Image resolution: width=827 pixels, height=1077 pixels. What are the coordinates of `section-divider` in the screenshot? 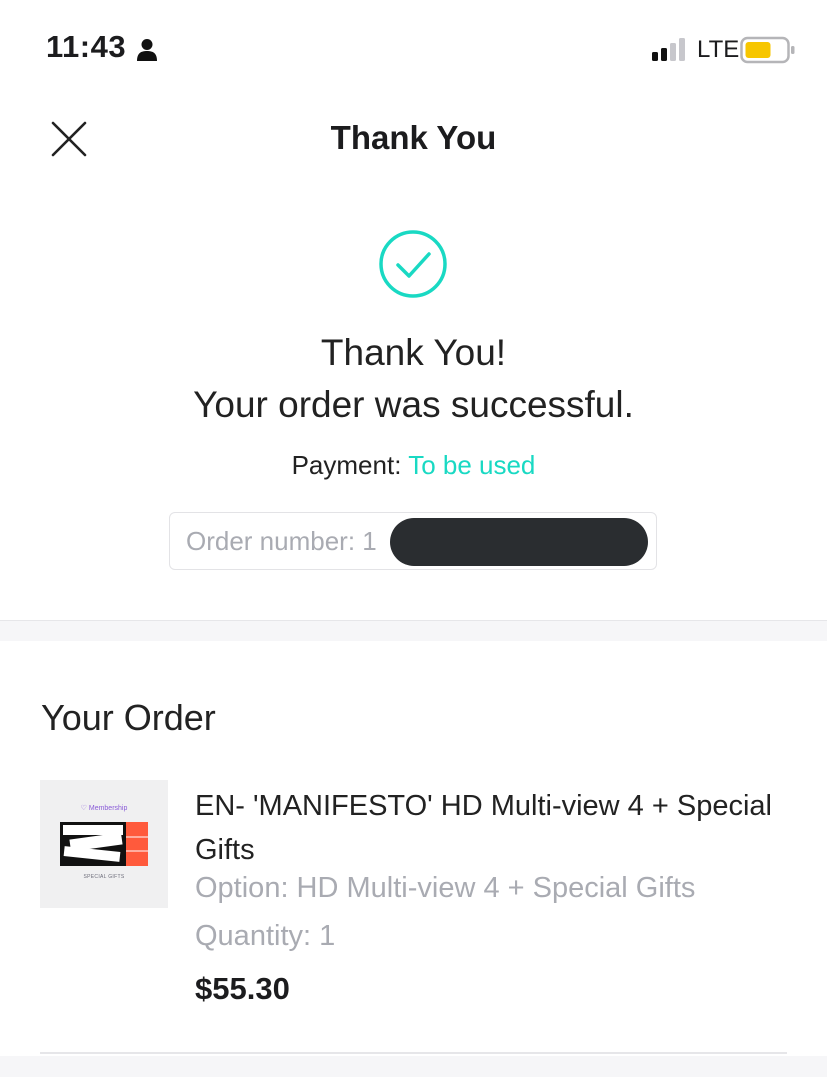 It's located at (413, 630).